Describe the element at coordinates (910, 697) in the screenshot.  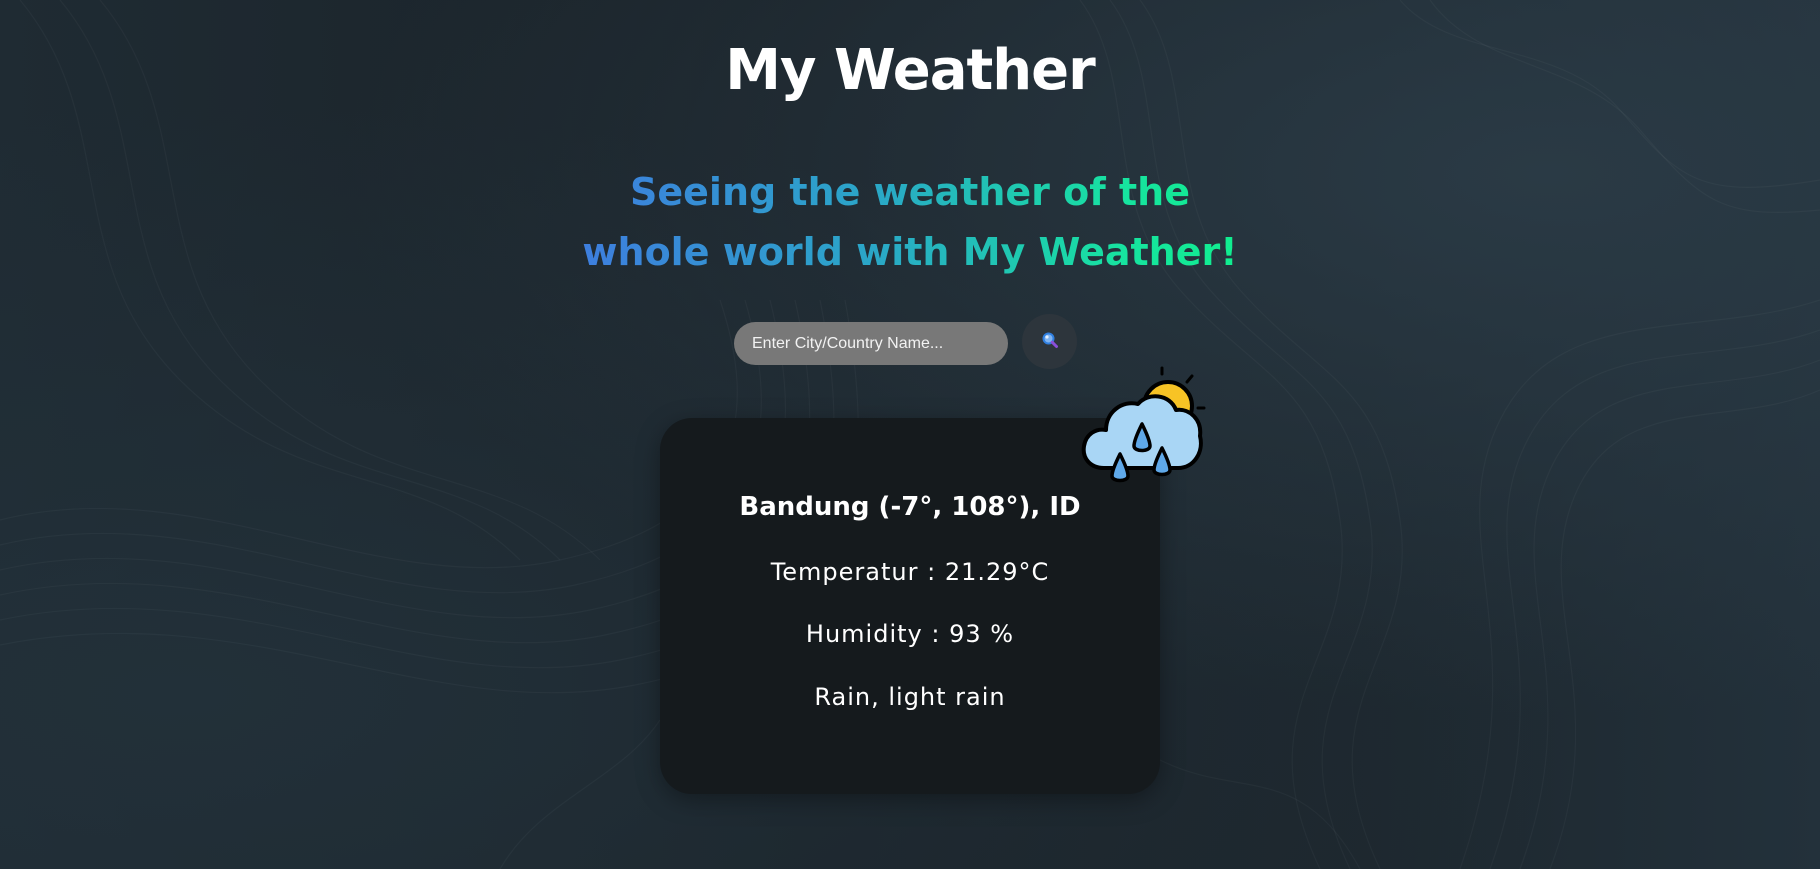
I see `condition-text: Rain, light rain` at that location.